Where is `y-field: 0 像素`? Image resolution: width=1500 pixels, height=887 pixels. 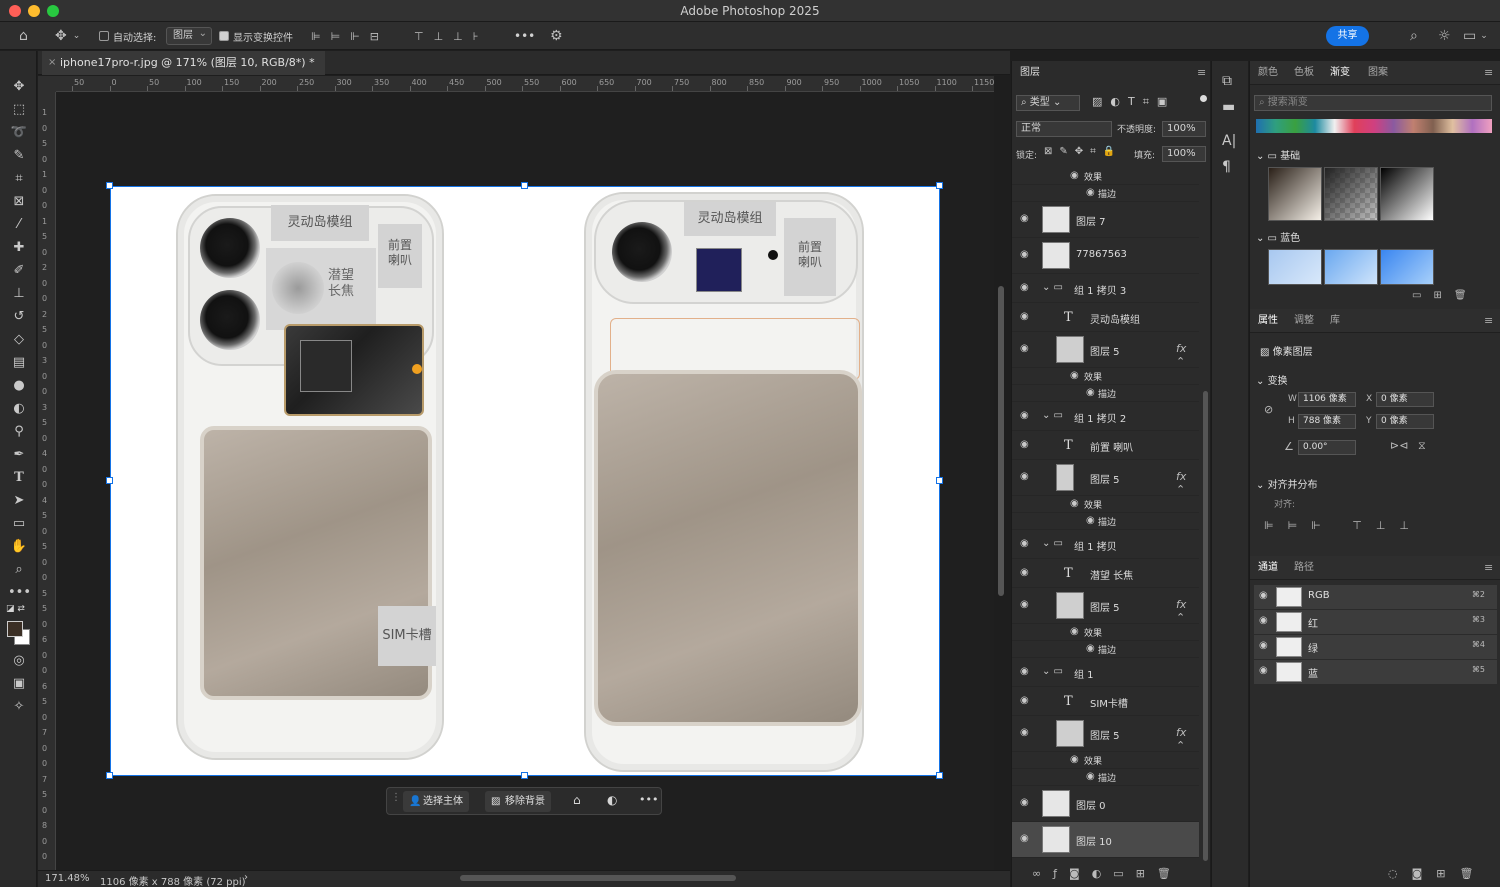
y-field: 0 像素 is located at coordinates (1405, 421).